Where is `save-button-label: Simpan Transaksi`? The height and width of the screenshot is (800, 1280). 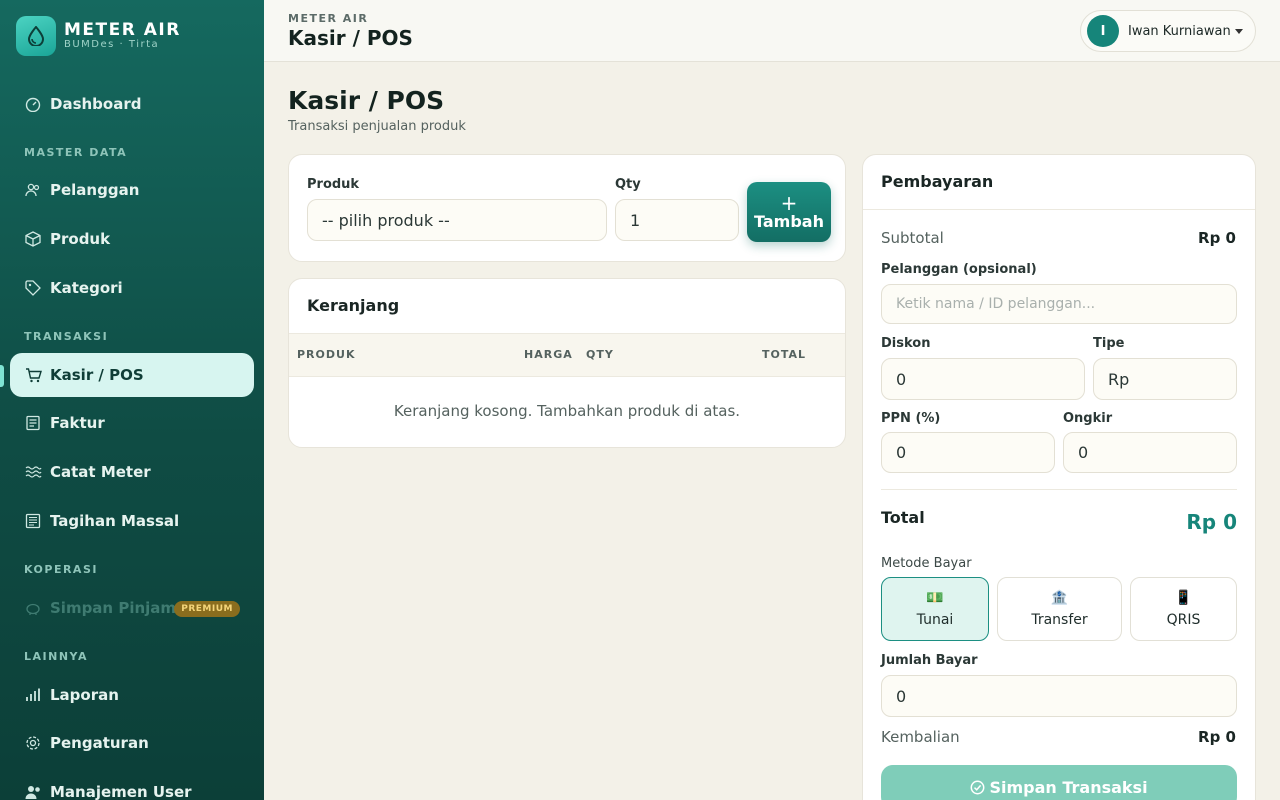 save-button-label: Simpan Transaksi is located at coordinates (1068, 787).